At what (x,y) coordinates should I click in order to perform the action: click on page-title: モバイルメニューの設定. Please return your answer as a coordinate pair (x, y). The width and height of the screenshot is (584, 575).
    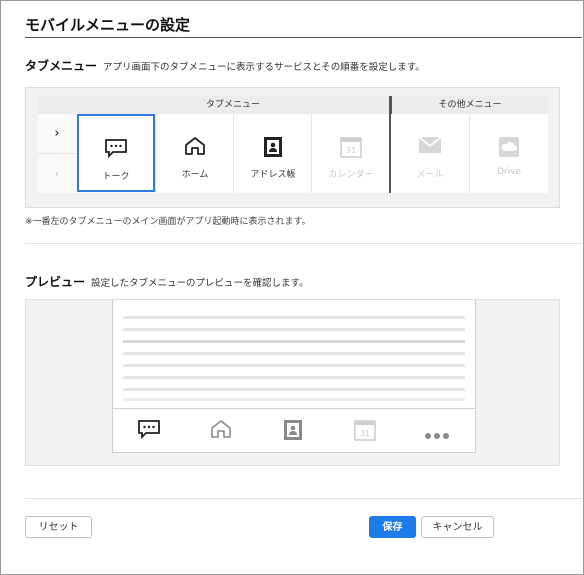
    Looking at the image, I should click on (108, 25).